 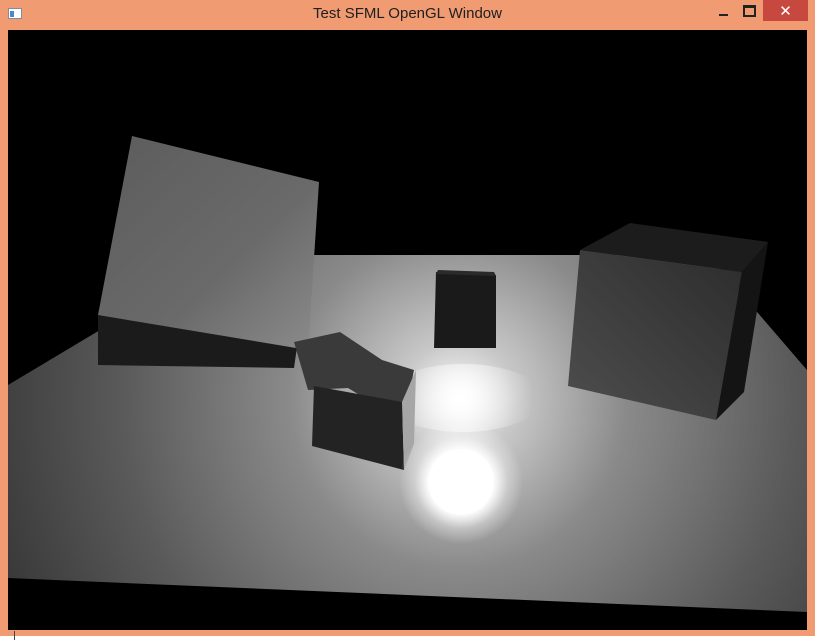 What do you see at coordinates (461, 482) in the screenshot?
I see `point-light-sphere` at bounding box center [461, 482].